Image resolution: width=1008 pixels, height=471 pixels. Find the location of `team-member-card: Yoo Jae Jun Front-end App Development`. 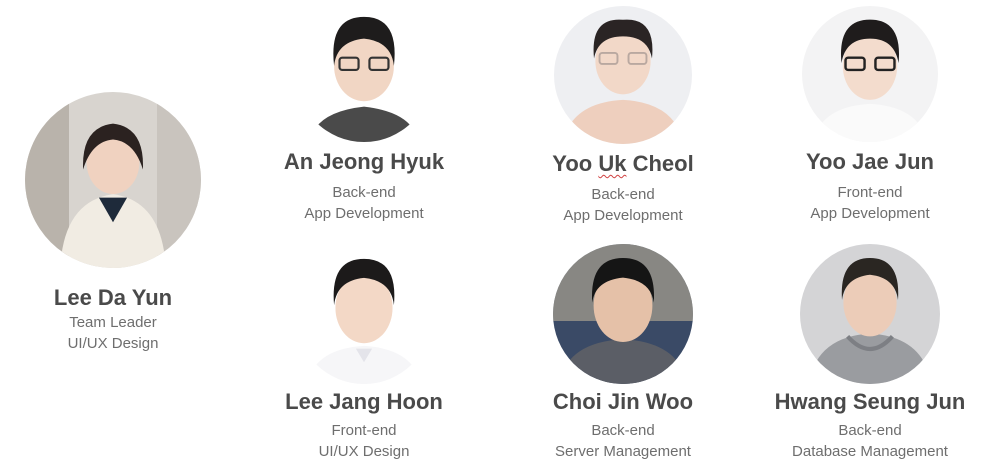

team-member-card: Yoo Jae Jun Front-end App Development is located at coordinates (870, 115).